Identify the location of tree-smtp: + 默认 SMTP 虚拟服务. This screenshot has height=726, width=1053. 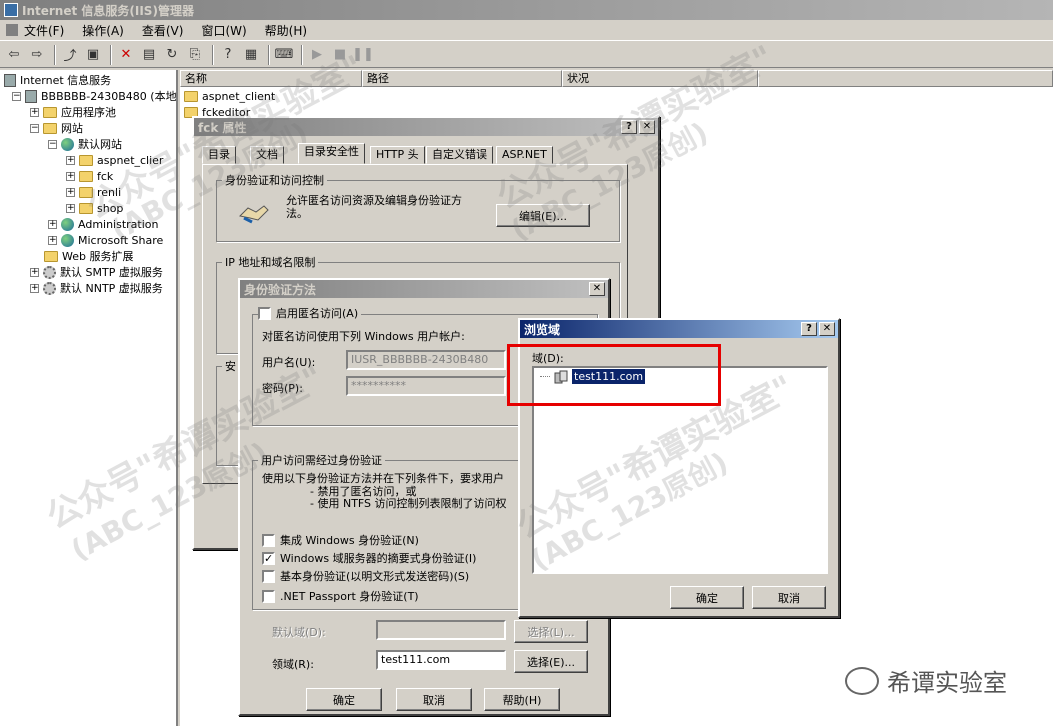
(96, 272).